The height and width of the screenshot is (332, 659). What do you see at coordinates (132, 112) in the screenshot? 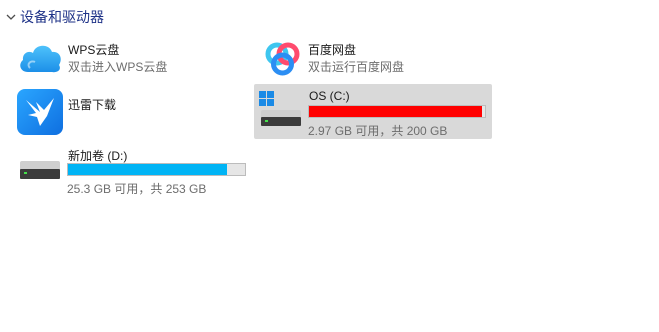
I see `drive-tile-xunlei: 迅雷下载` at bounding box center [132, 112].